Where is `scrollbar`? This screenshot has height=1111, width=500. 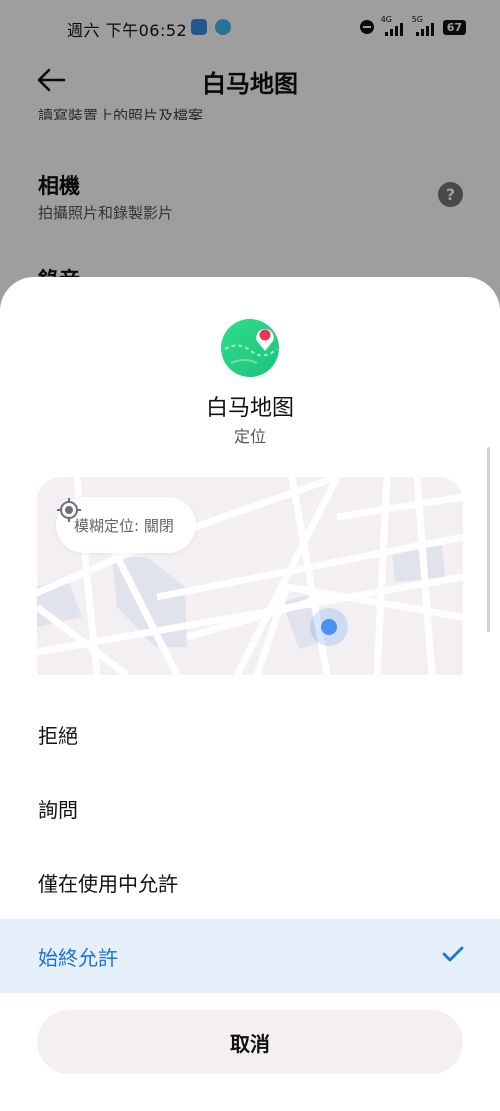
scrollbar is located at coordinates (488, 539).